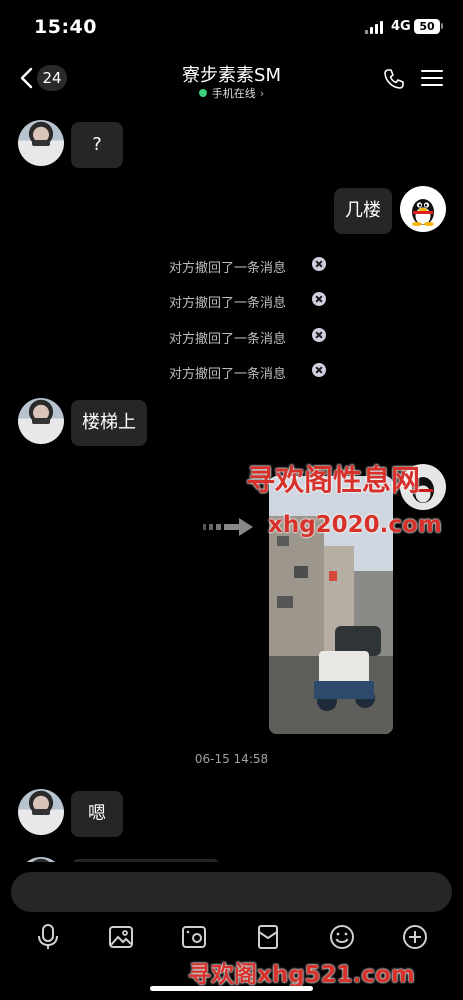 Image resolution: width=463 pixels, height=1000 pixels. What do you see at coordinates (27, 78) in the screenshot?
I see `back-icon` at bounding box center [27, 78].